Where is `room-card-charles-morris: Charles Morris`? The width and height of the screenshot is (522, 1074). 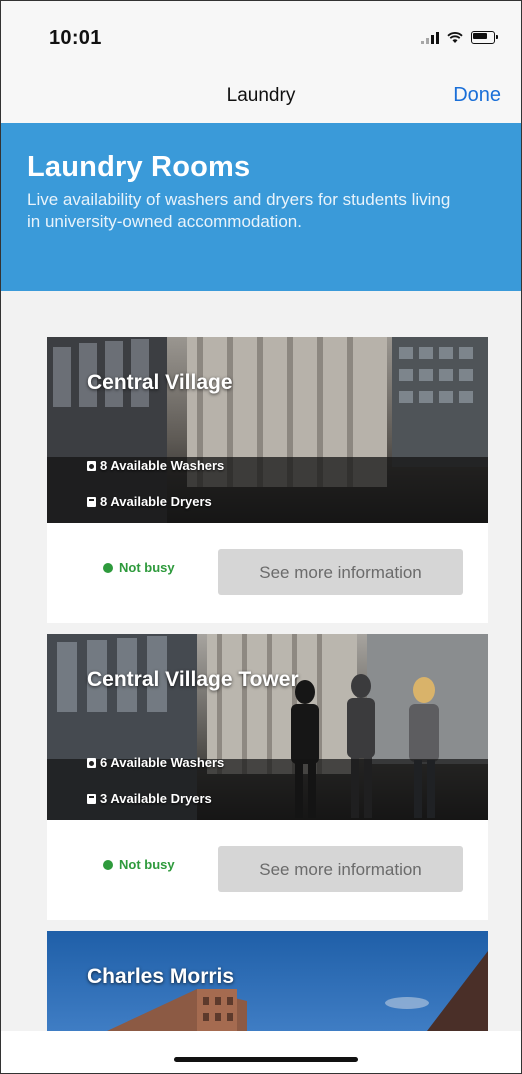
room-card-charles-morris: Charles Morris is located at coordinates (267, 981).